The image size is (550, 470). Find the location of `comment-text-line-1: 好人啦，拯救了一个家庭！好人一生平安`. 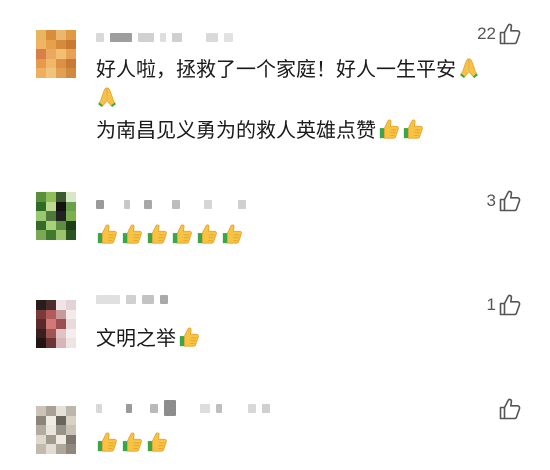

comment-text-line-1: 好人啦，拯救了一个家庭！好人一生平安 is located at coordinates (276, 69).